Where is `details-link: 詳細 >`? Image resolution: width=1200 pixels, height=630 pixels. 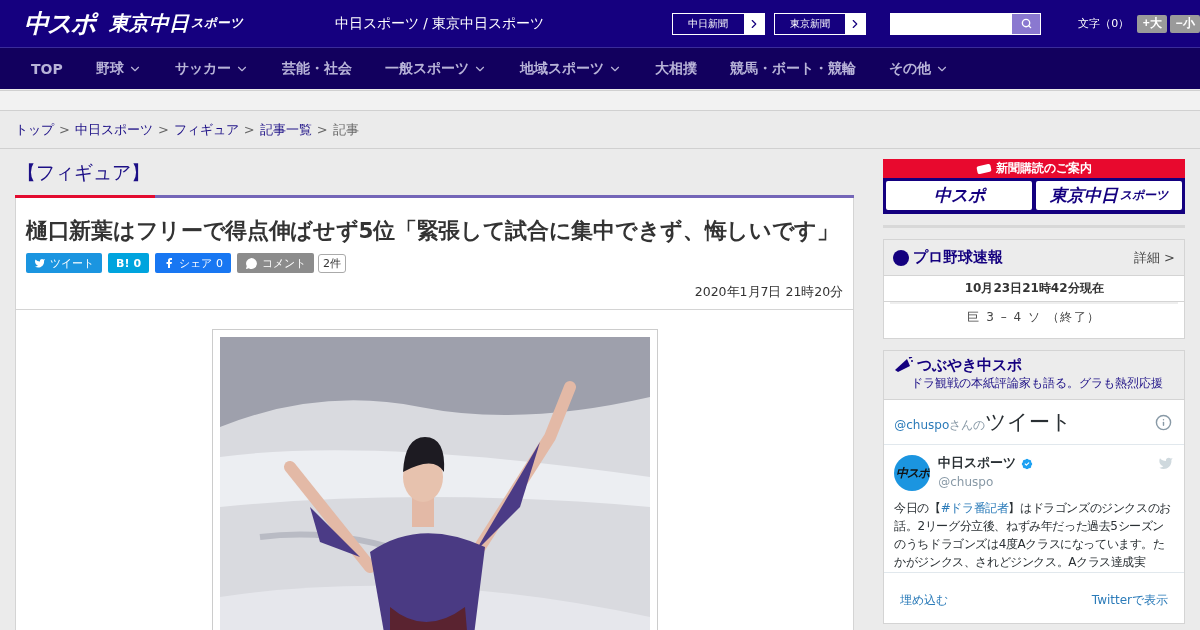 details-link: 詳細 > is located at coordinates (1154, 257).